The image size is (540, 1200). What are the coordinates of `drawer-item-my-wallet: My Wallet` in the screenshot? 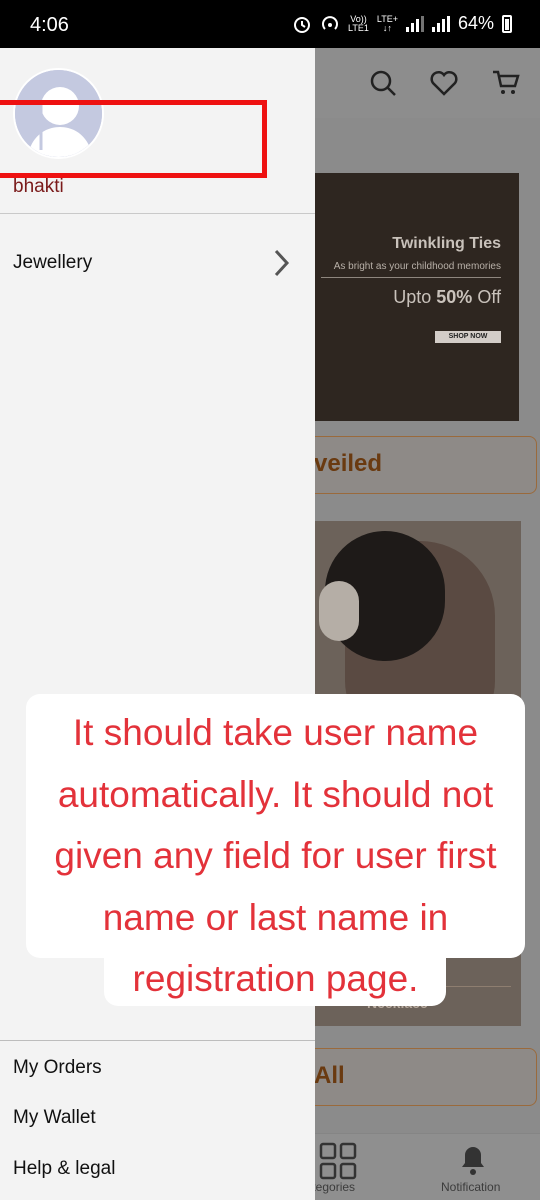 It's located at (54, 1118).